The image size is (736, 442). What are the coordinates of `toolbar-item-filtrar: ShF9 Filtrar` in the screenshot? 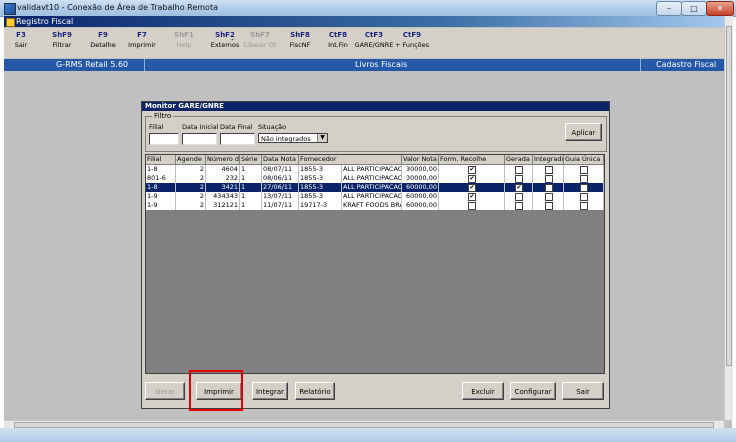 It's located at (62, 40).